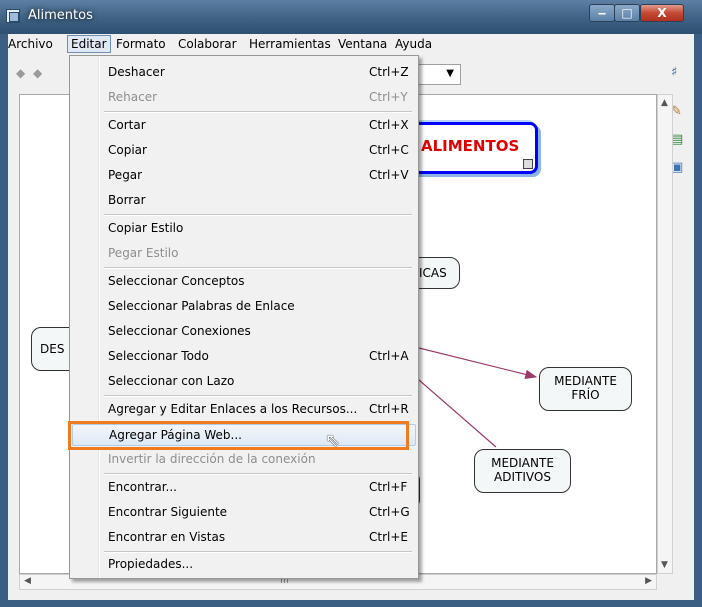 The width and height of the screenshot is (702, 607). Describe the element at coordinates (179, 331) in the screenshot. I see `menu-item-label: Seleccionar Conexiones` at that location.